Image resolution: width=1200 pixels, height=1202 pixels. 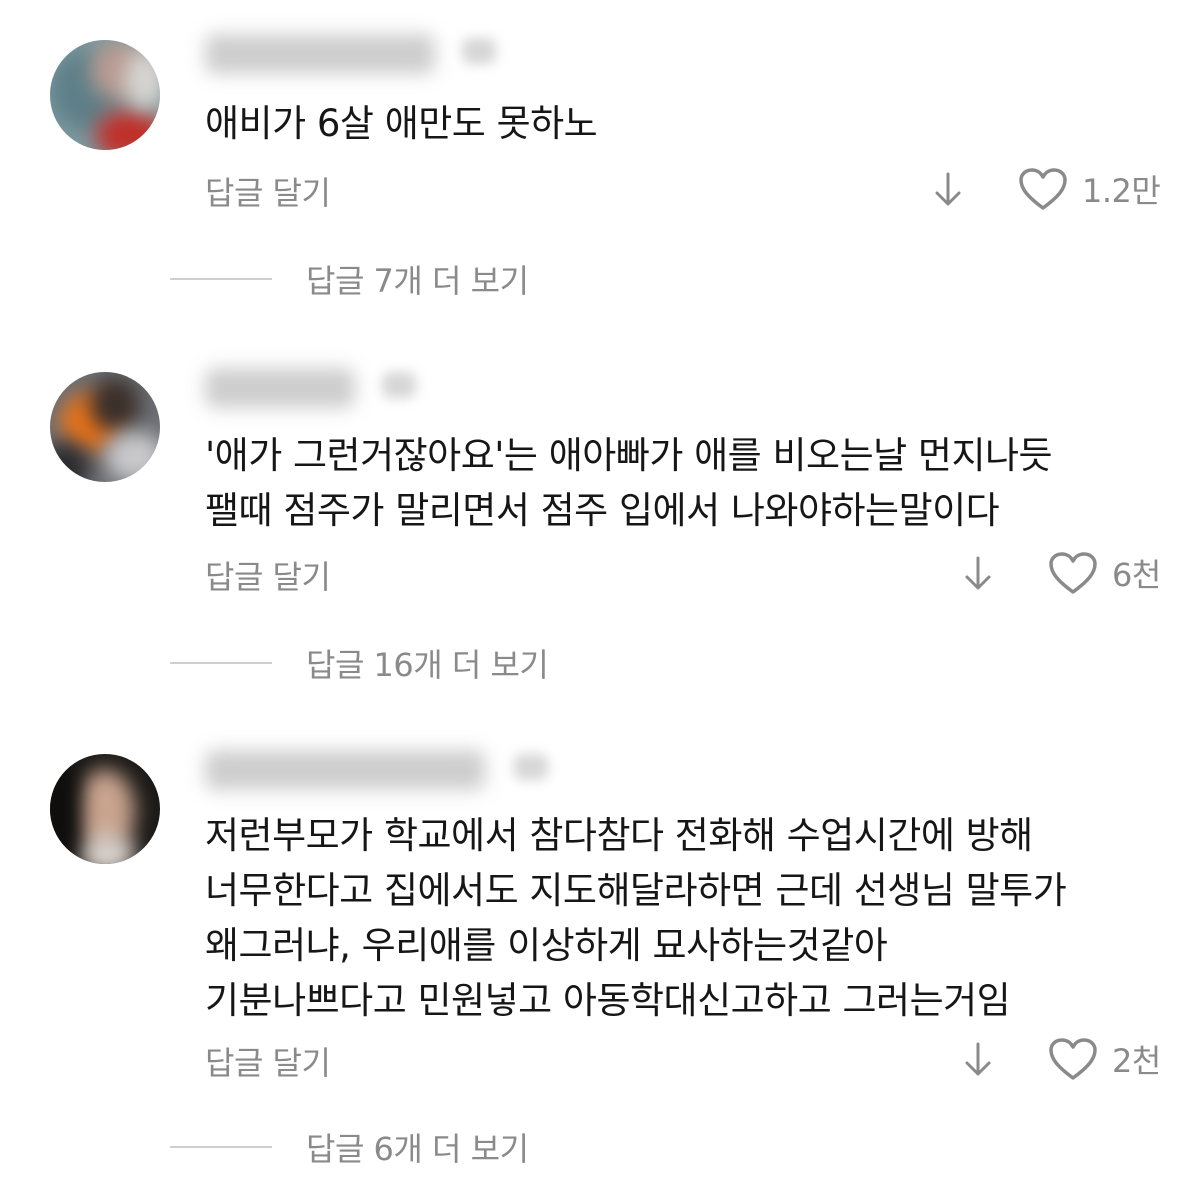 What do you see at coordinates (1136, 1061) in the screenshot?
I see `like-count: 2천` at bounding box center [1136, 1061].